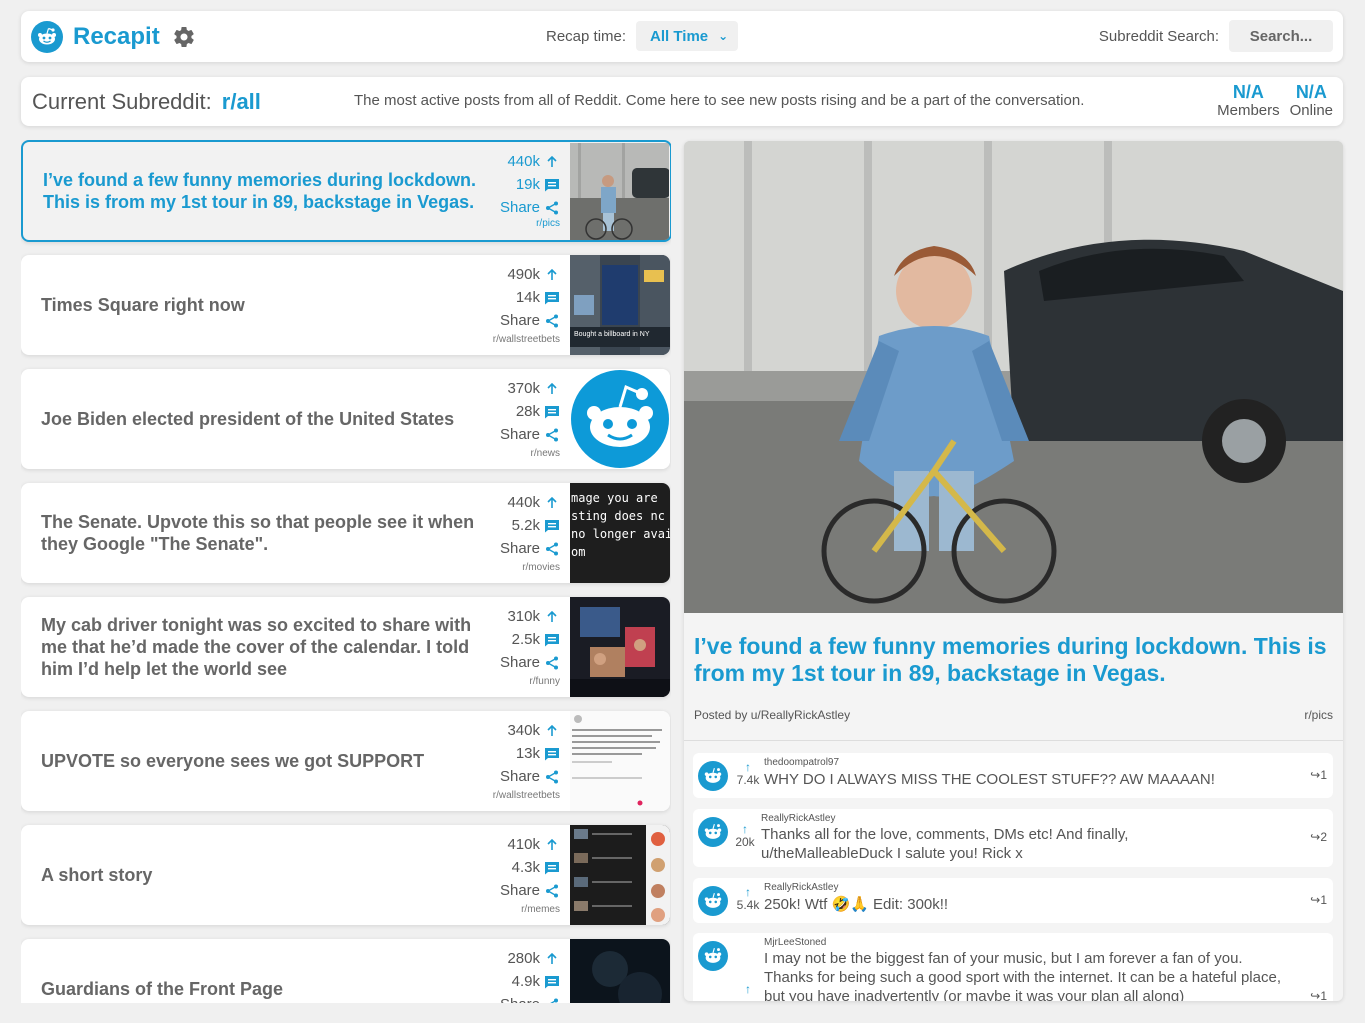 This screenshot has height=1023, width=1365. What do you see at coordinates (1216, 36) in the screenshot?
I see `subreddit-search: Subreddit Search:` at bounding box center [1216, 36].